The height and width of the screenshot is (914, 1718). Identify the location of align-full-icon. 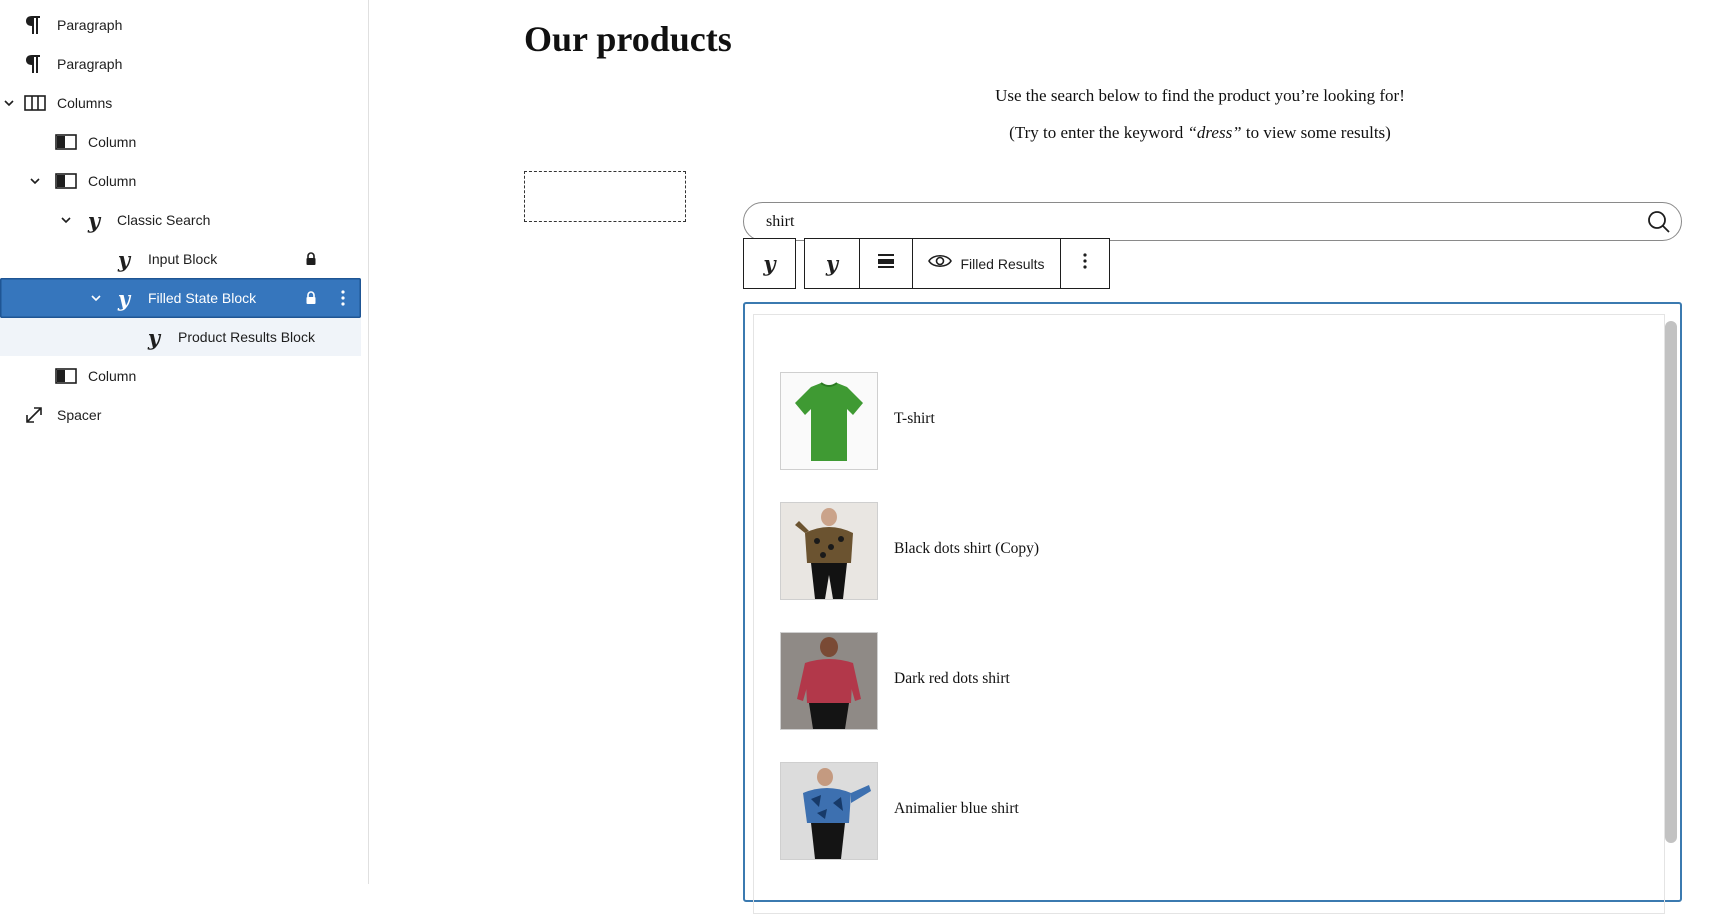
(886, 263).